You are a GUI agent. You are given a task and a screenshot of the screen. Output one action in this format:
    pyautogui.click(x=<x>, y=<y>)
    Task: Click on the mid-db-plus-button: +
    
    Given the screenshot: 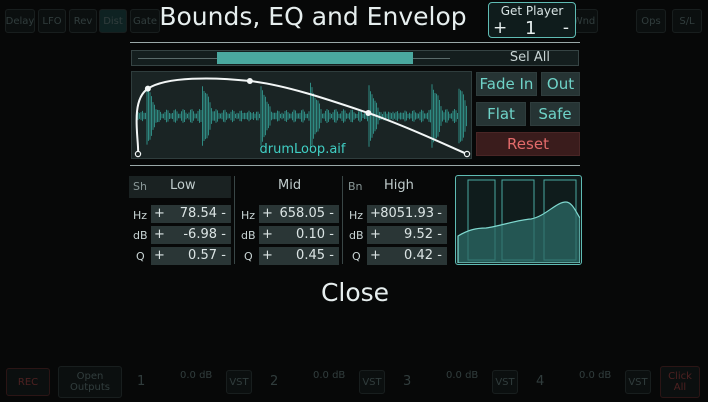 What is the action you would take?
    pyautogui.click(x=267, y=235)
    